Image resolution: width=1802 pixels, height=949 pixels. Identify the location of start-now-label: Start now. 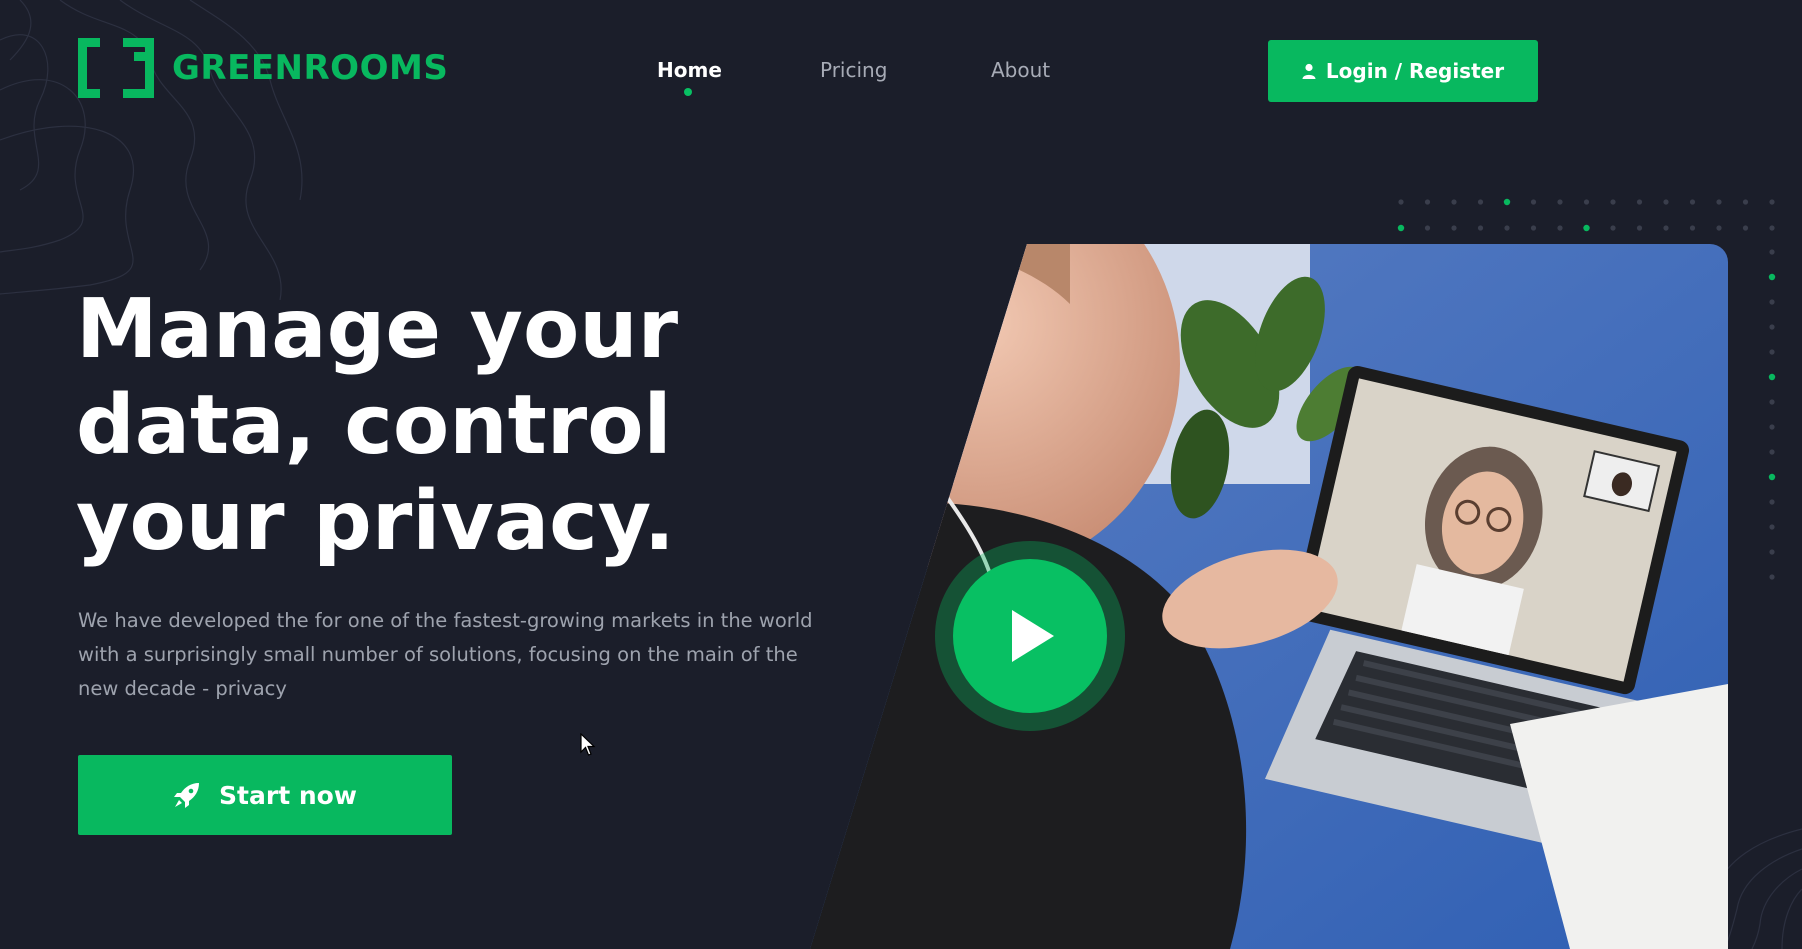
(288, 795).